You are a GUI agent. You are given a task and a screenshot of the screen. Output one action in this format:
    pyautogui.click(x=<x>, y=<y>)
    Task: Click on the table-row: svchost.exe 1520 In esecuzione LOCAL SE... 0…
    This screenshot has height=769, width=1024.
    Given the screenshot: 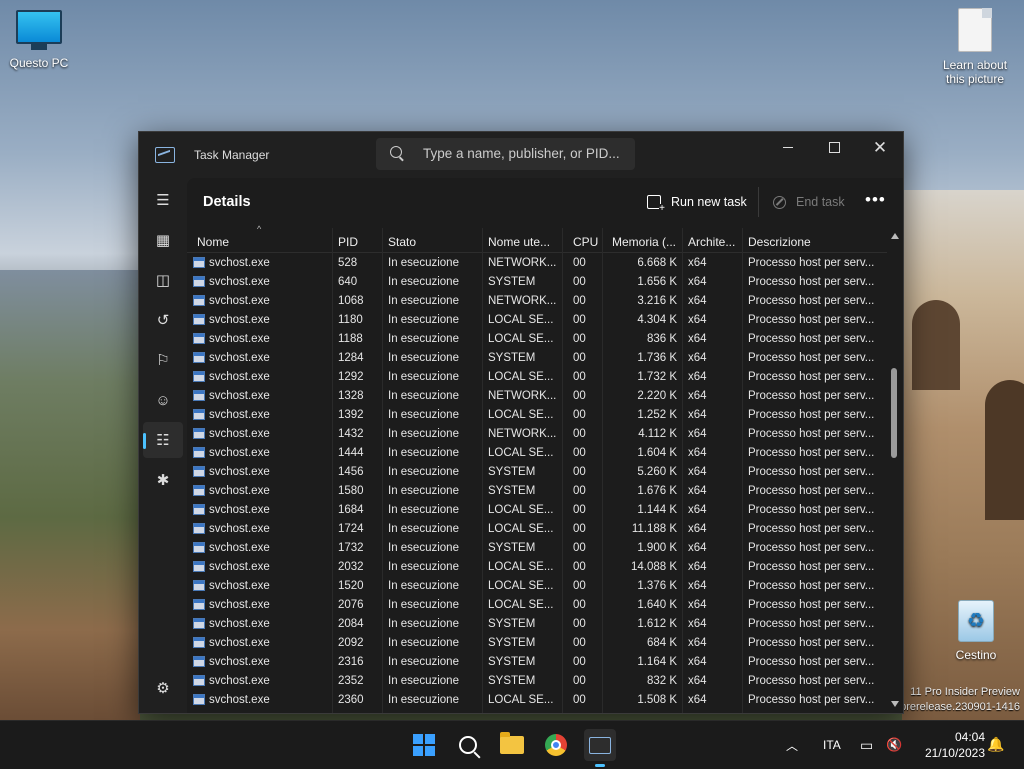 What is the action you would take?
    pyautogui.click(x=537, y=586)
    